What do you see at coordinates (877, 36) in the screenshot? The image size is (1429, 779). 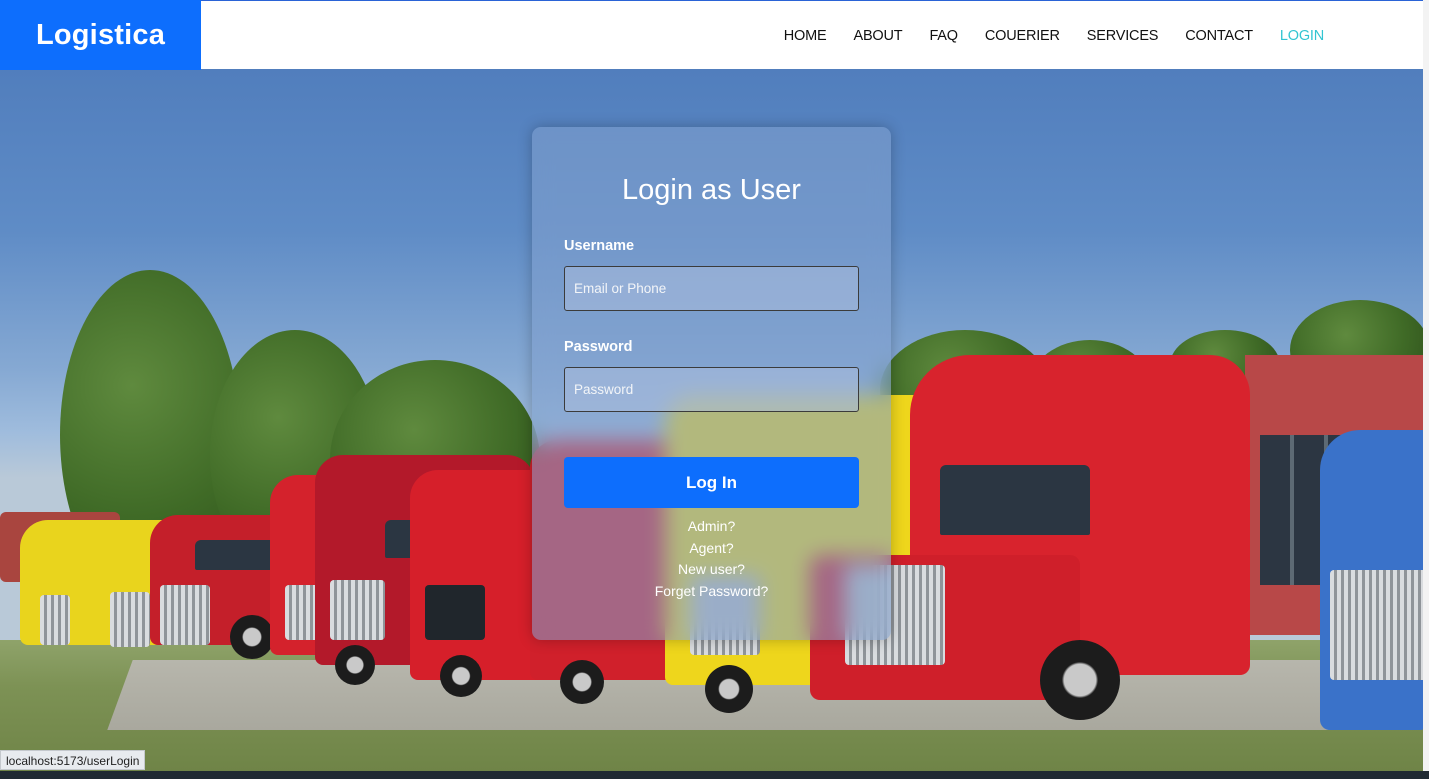 I see `nav-about: ABOUT` at bounding box center [877, 36].